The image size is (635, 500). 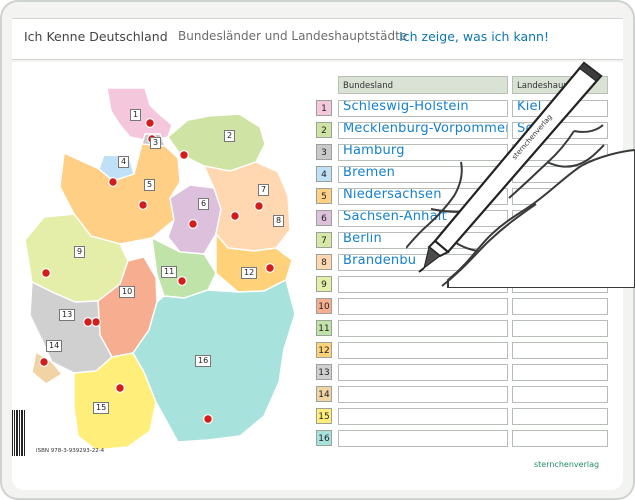 I want to click on row-number: 6, so click(x=324, y=218).